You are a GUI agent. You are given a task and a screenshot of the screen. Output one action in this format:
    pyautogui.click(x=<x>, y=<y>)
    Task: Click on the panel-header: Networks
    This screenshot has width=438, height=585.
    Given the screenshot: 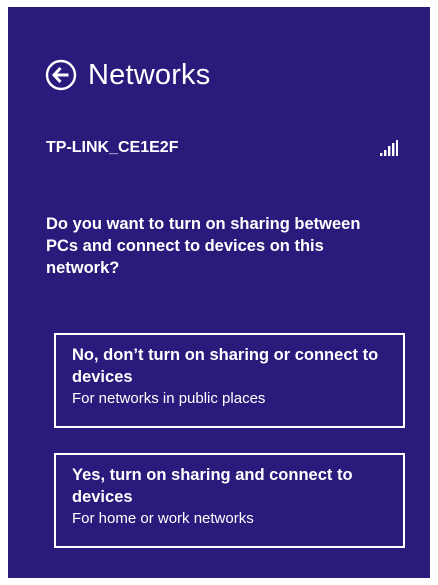 What is the action you would take?
    pyautogui.click(x=127, y=75)
    